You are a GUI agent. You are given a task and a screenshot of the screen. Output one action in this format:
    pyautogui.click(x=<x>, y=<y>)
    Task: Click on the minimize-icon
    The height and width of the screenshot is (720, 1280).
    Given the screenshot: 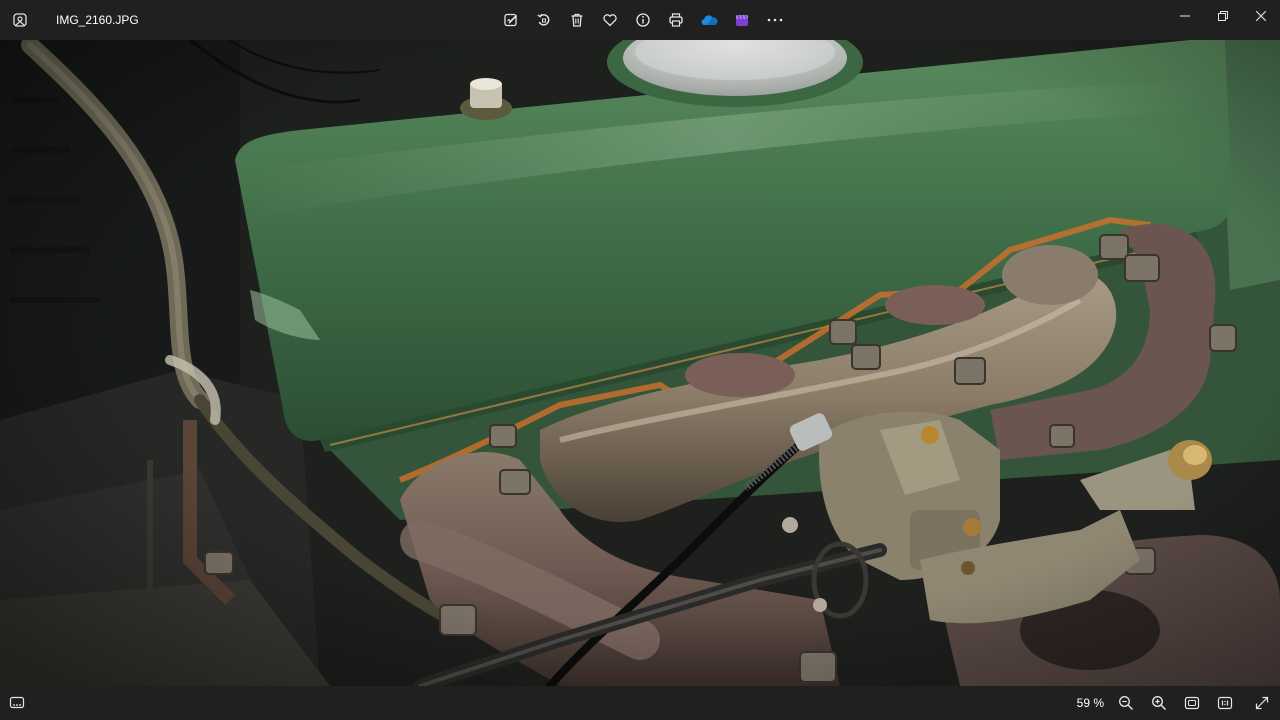 What is the action you would take?
    pyautogui.click(x=1185, y=16)
    